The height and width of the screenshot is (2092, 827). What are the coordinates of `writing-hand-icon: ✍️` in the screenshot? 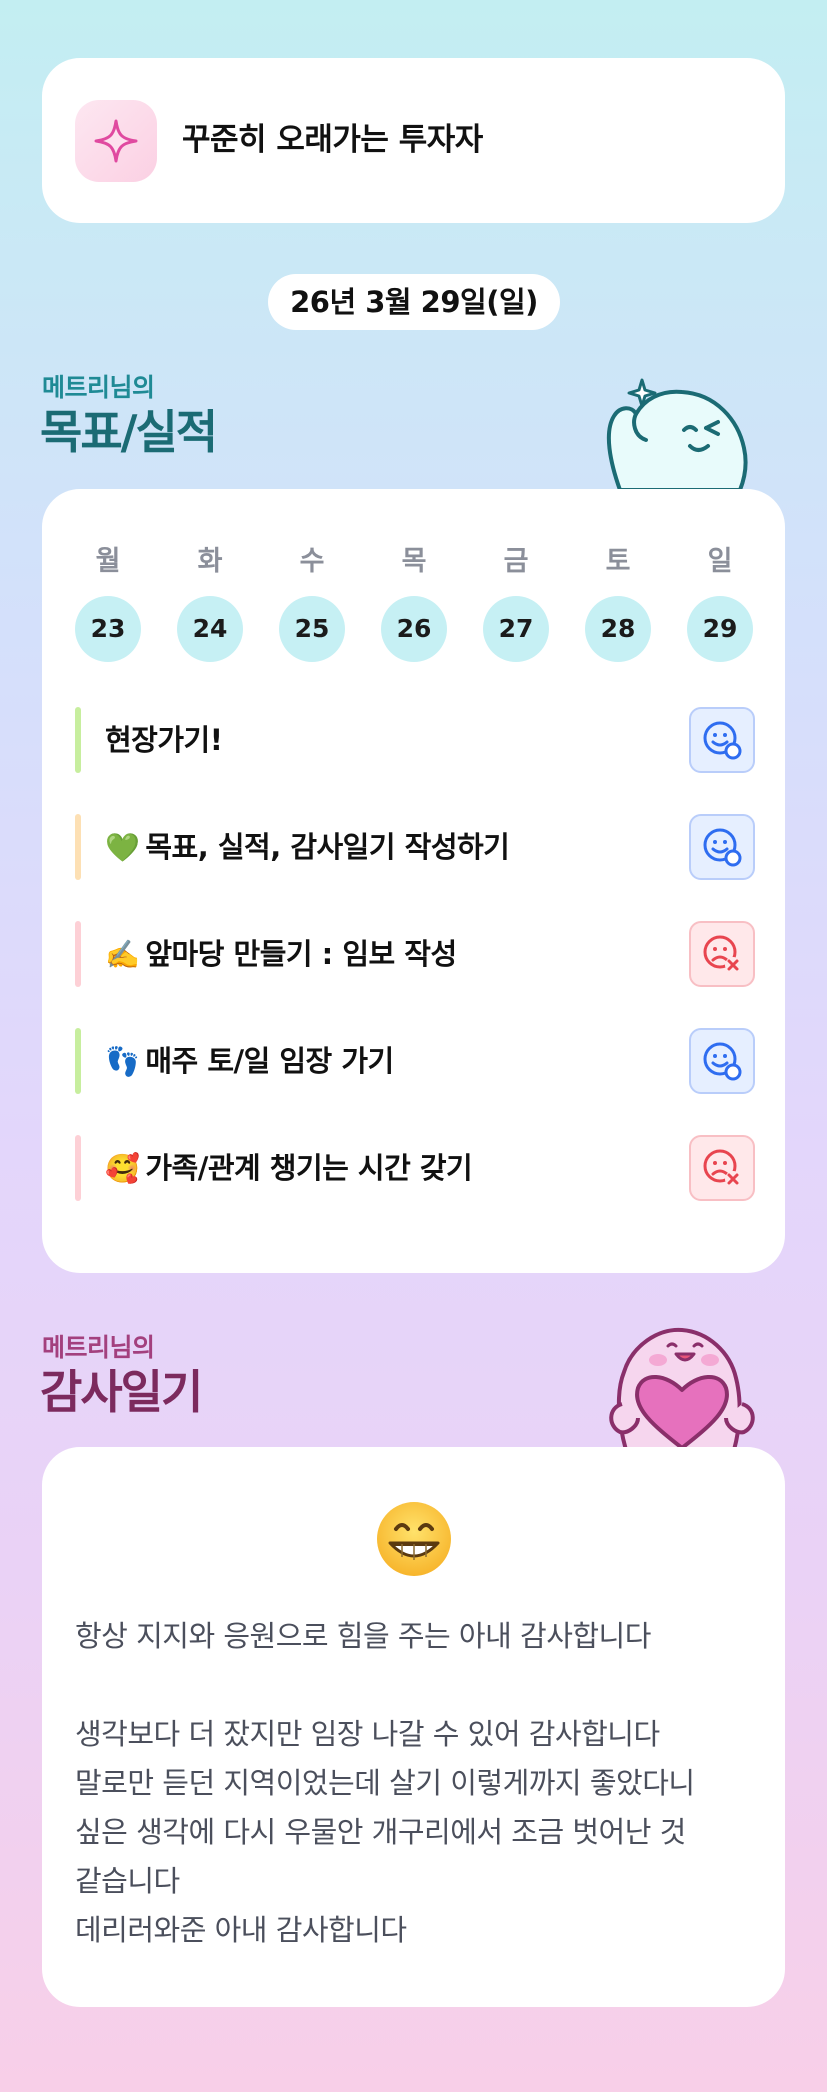 It's located at (122, 954).